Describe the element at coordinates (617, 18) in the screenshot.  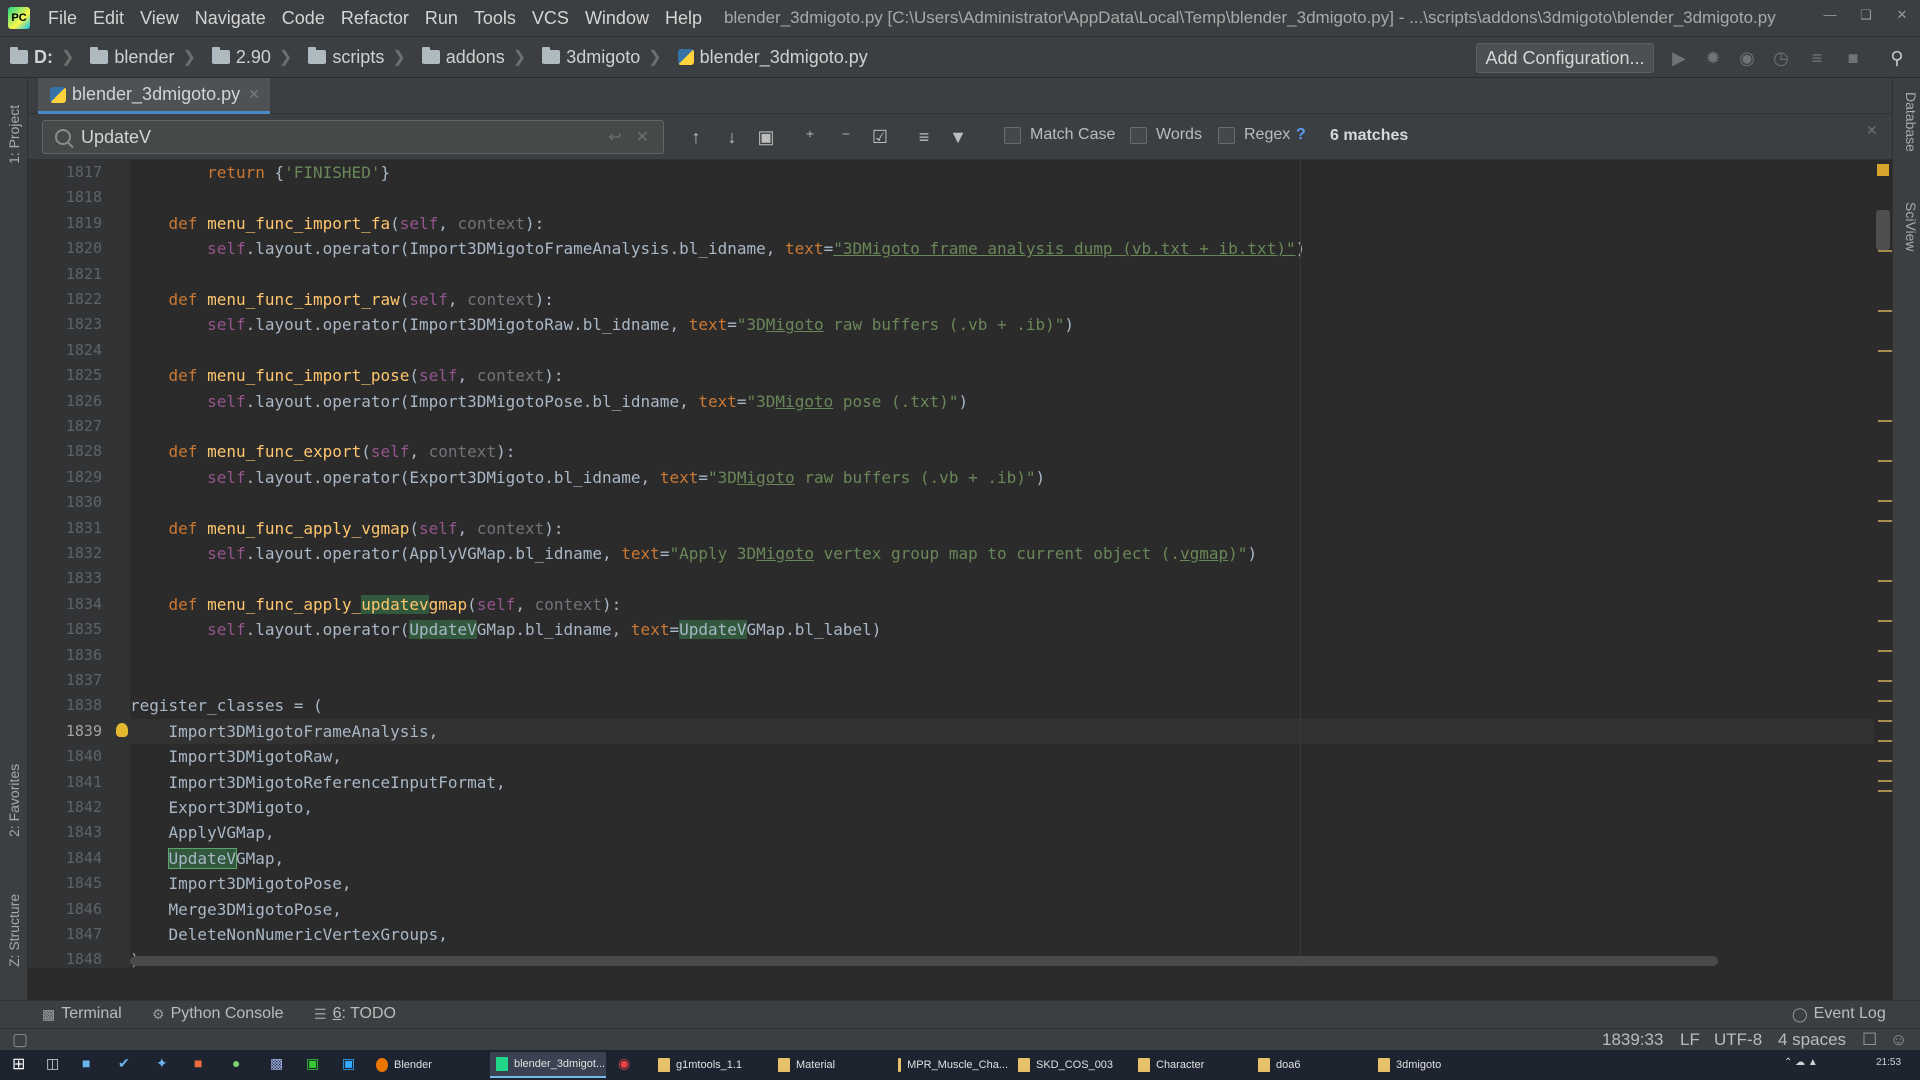
I see `menu-window: Window` at that location.